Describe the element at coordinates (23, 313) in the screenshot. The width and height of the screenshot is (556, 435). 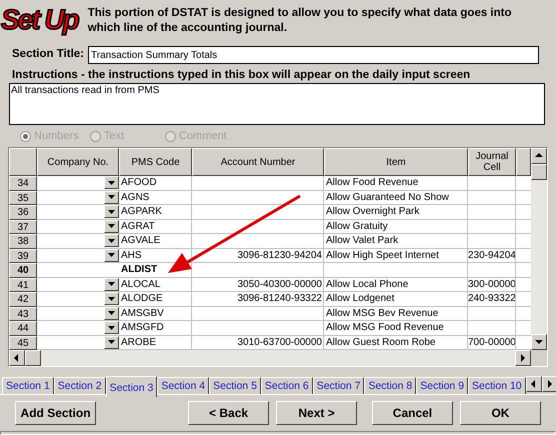
I see `row-number: 43` at that location.